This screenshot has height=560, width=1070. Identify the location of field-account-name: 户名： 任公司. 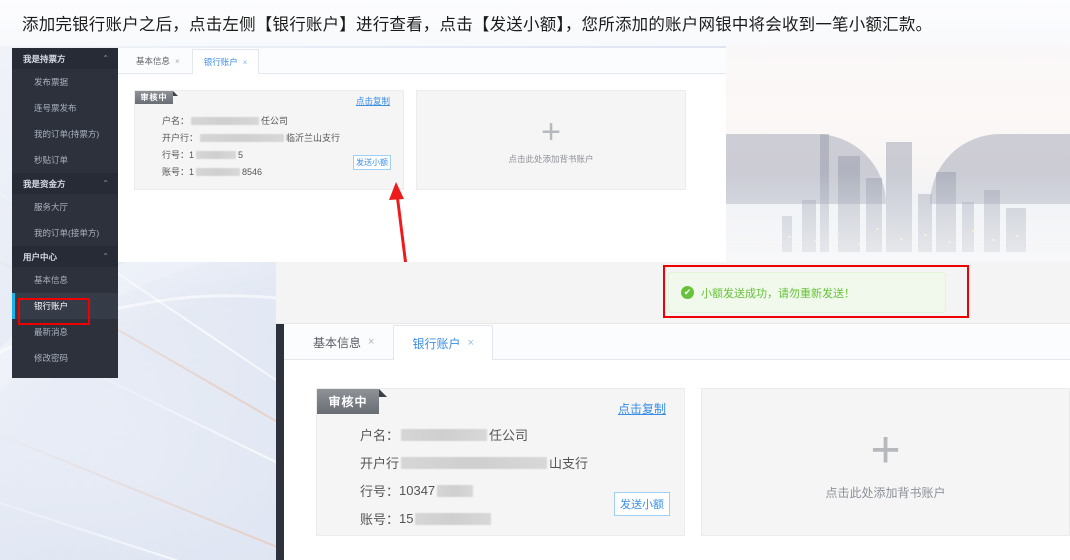
(225, 120).